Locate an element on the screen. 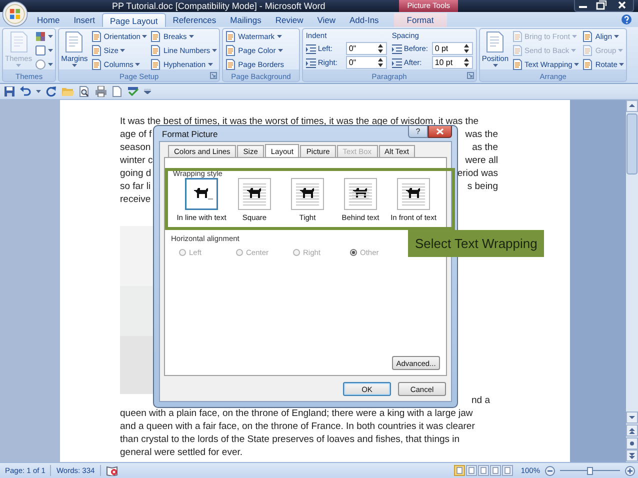 The width and height of the screenshot is (638, 478). body-text: as the is located at coordinates (485, 147).